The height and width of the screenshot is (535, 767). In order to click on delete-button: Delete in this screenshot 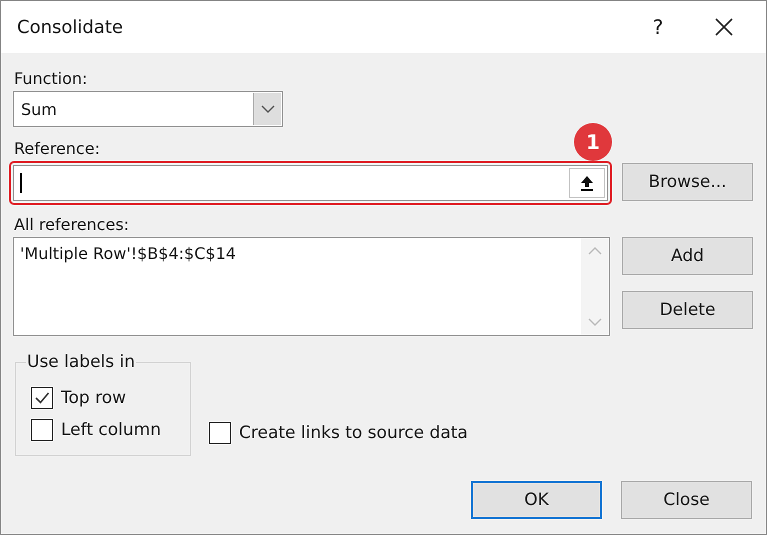, I will do `click(687, 310)`.